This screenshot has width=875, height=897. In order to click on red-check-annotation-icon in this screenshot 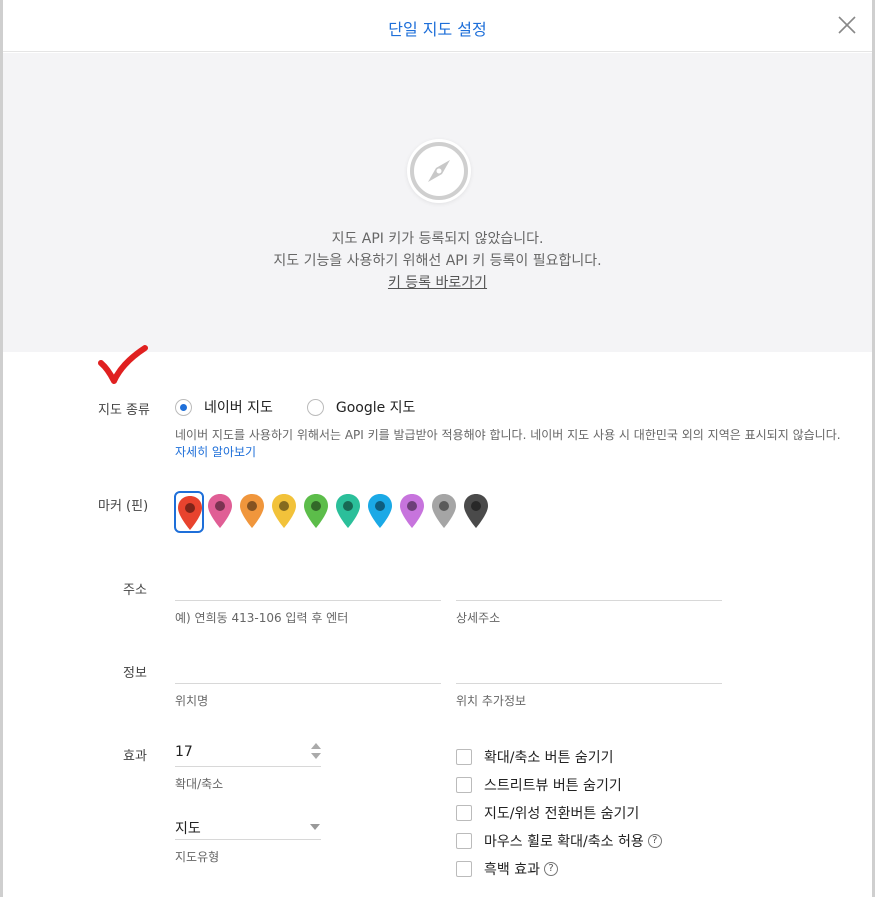, I will do `click(123, 364)`.